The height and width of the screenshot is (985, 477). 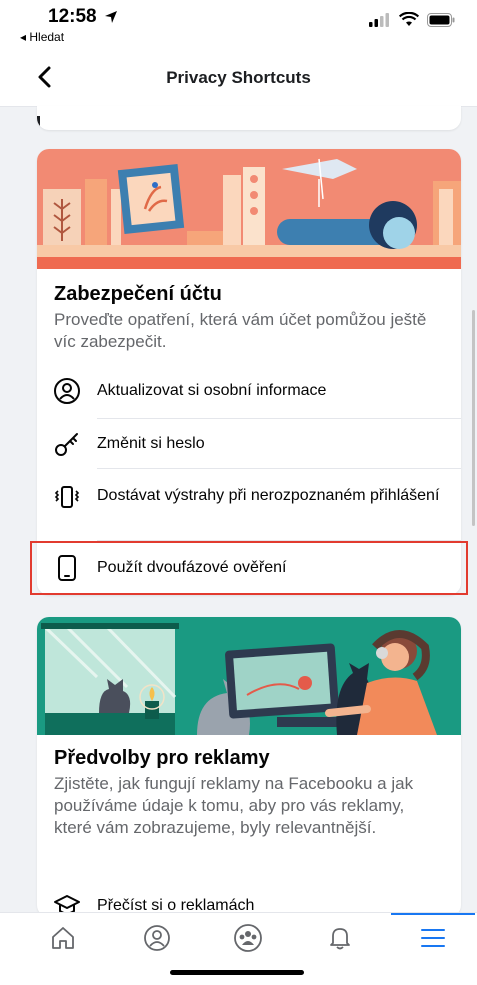 What do you see at coordinates (249, 444) in the screenshot?
I see `change-password-item: Změnit si heslo` at bounding box center [249, 444].